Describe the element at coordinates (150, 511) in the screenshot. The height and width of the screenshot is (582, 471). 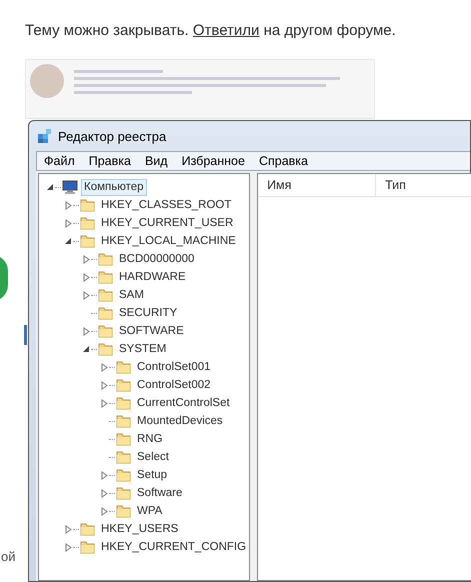
I see `tree-item: WPA` at that location.